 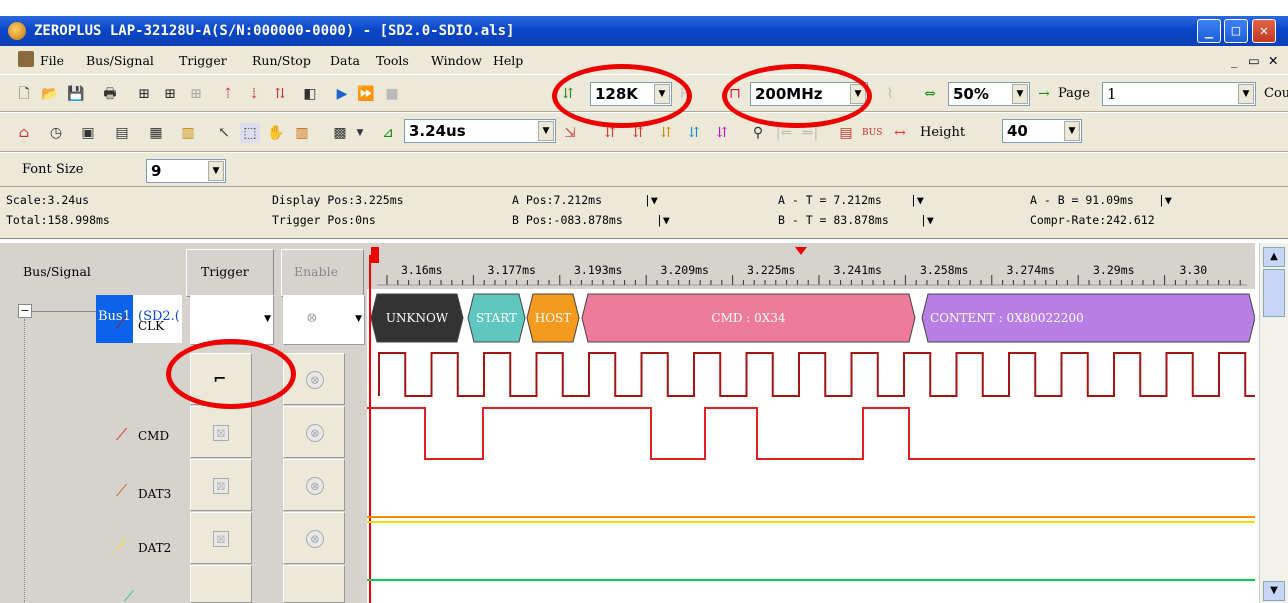 I want to click on enable-cell-cmd: ⊗, so click(x=314, y=432).